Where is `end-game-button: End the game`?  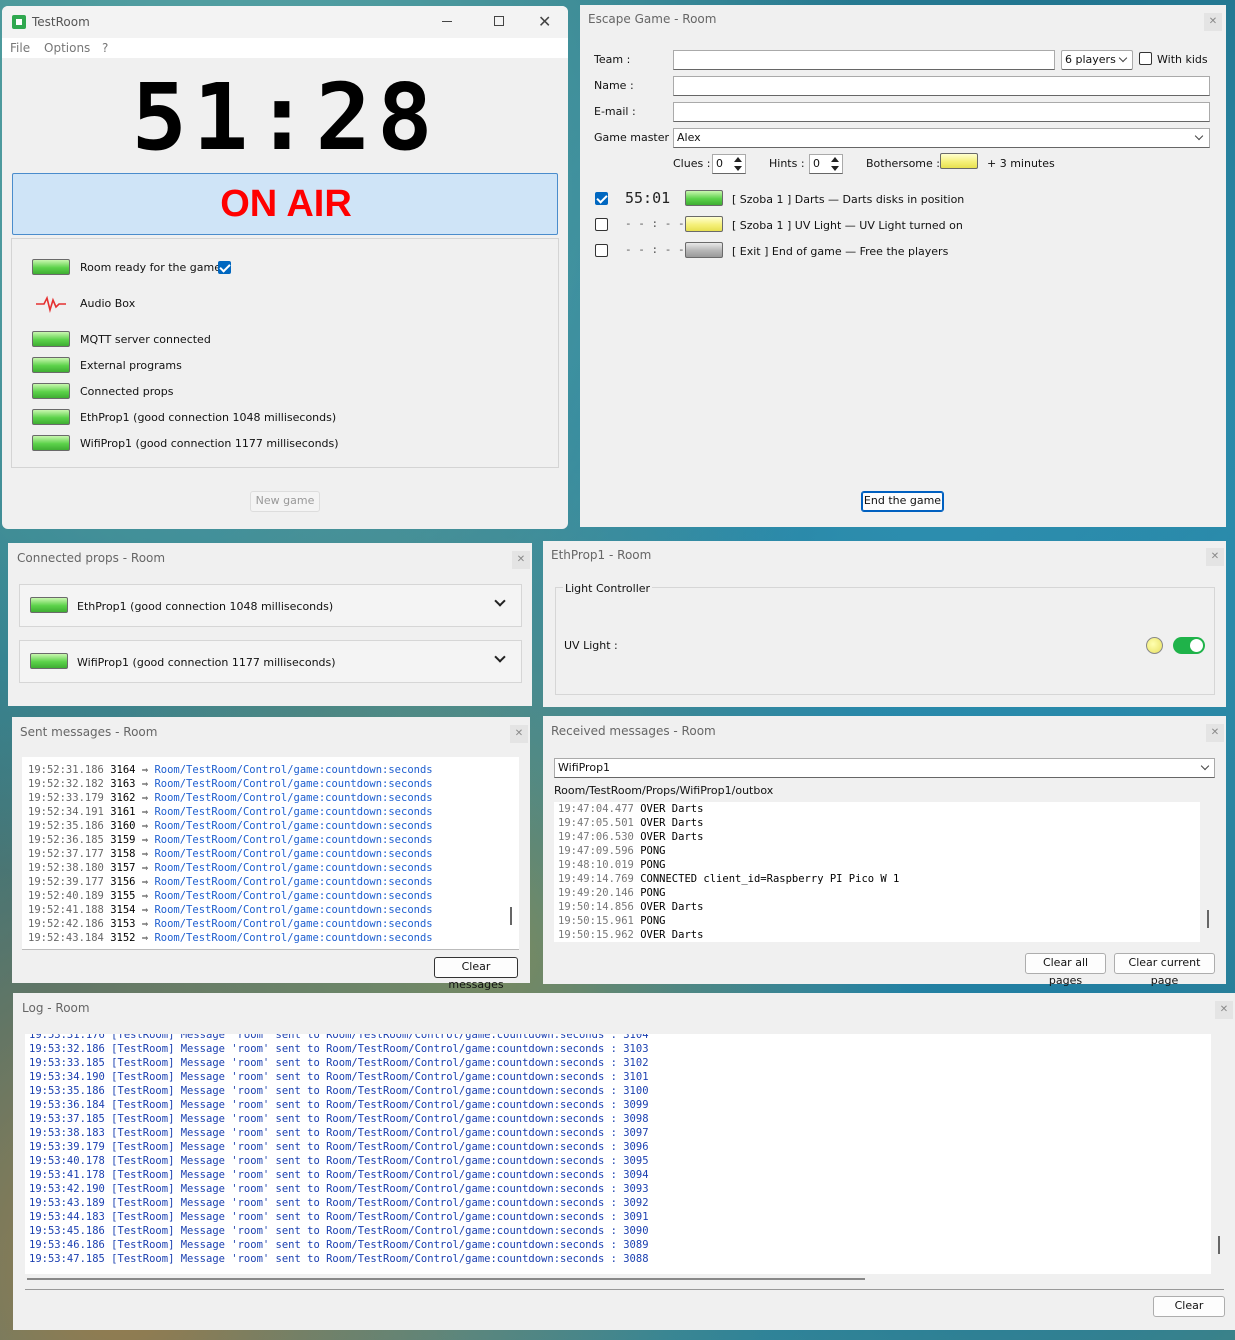
end-game-button: End the game is located at coordinates (902, 501).